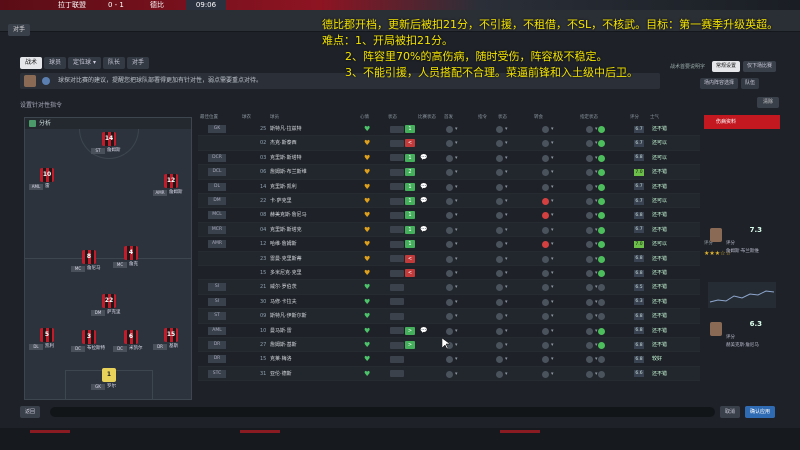 Image resolution: width=800 pixels, height=450 pixels. What do you see at coordinates (364, 117) in the screenshot?
I see `column-header: 心情` at bounding box center [364, 117].